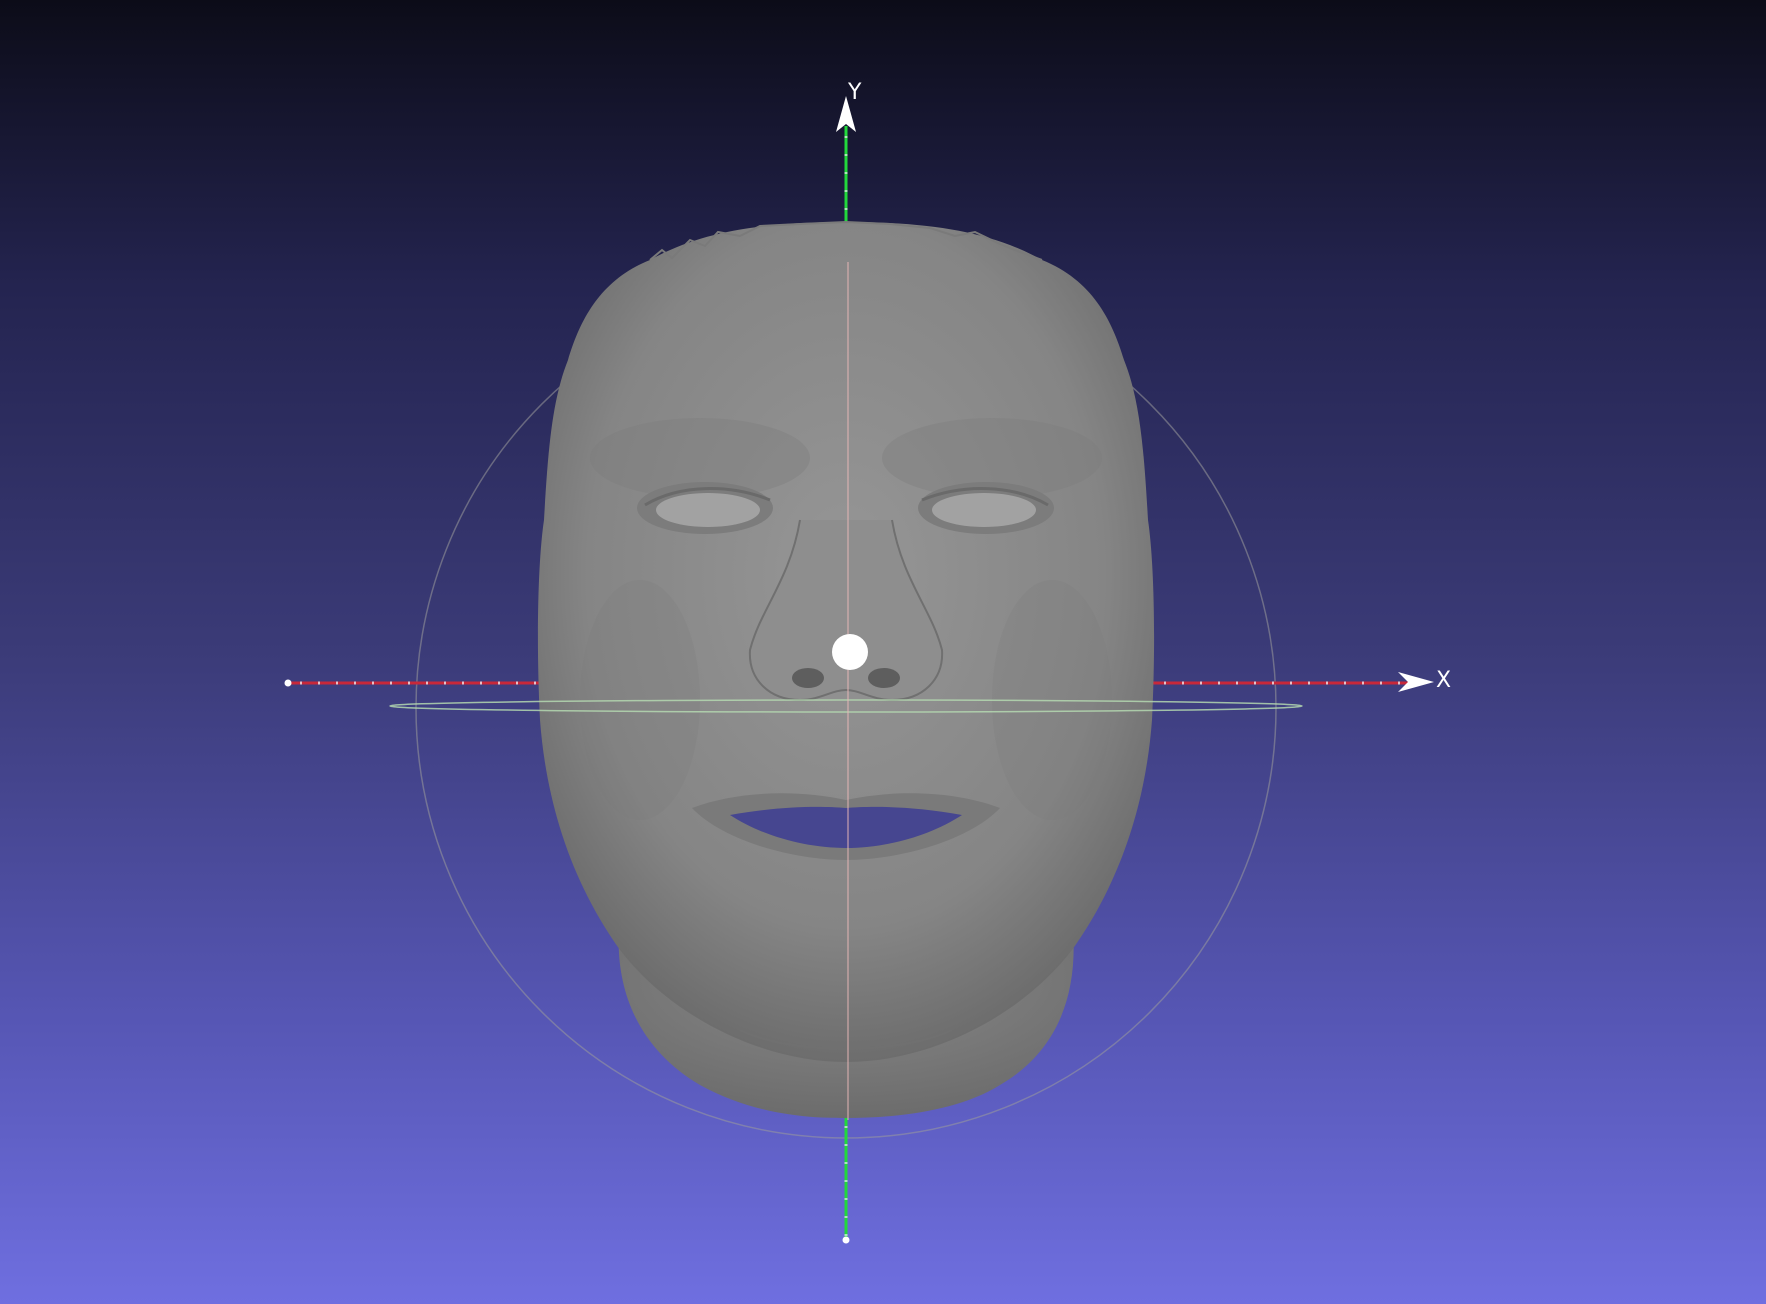  I want to click on y-axis-start-handle, so click(846, 1240).